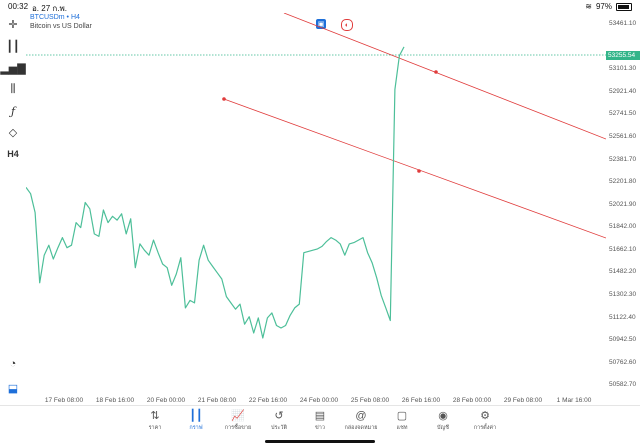 The image size is (640, 448). Describe the element at coordinates (402, 428) in the screenshot. I see `nav-label: แชท` at that location.